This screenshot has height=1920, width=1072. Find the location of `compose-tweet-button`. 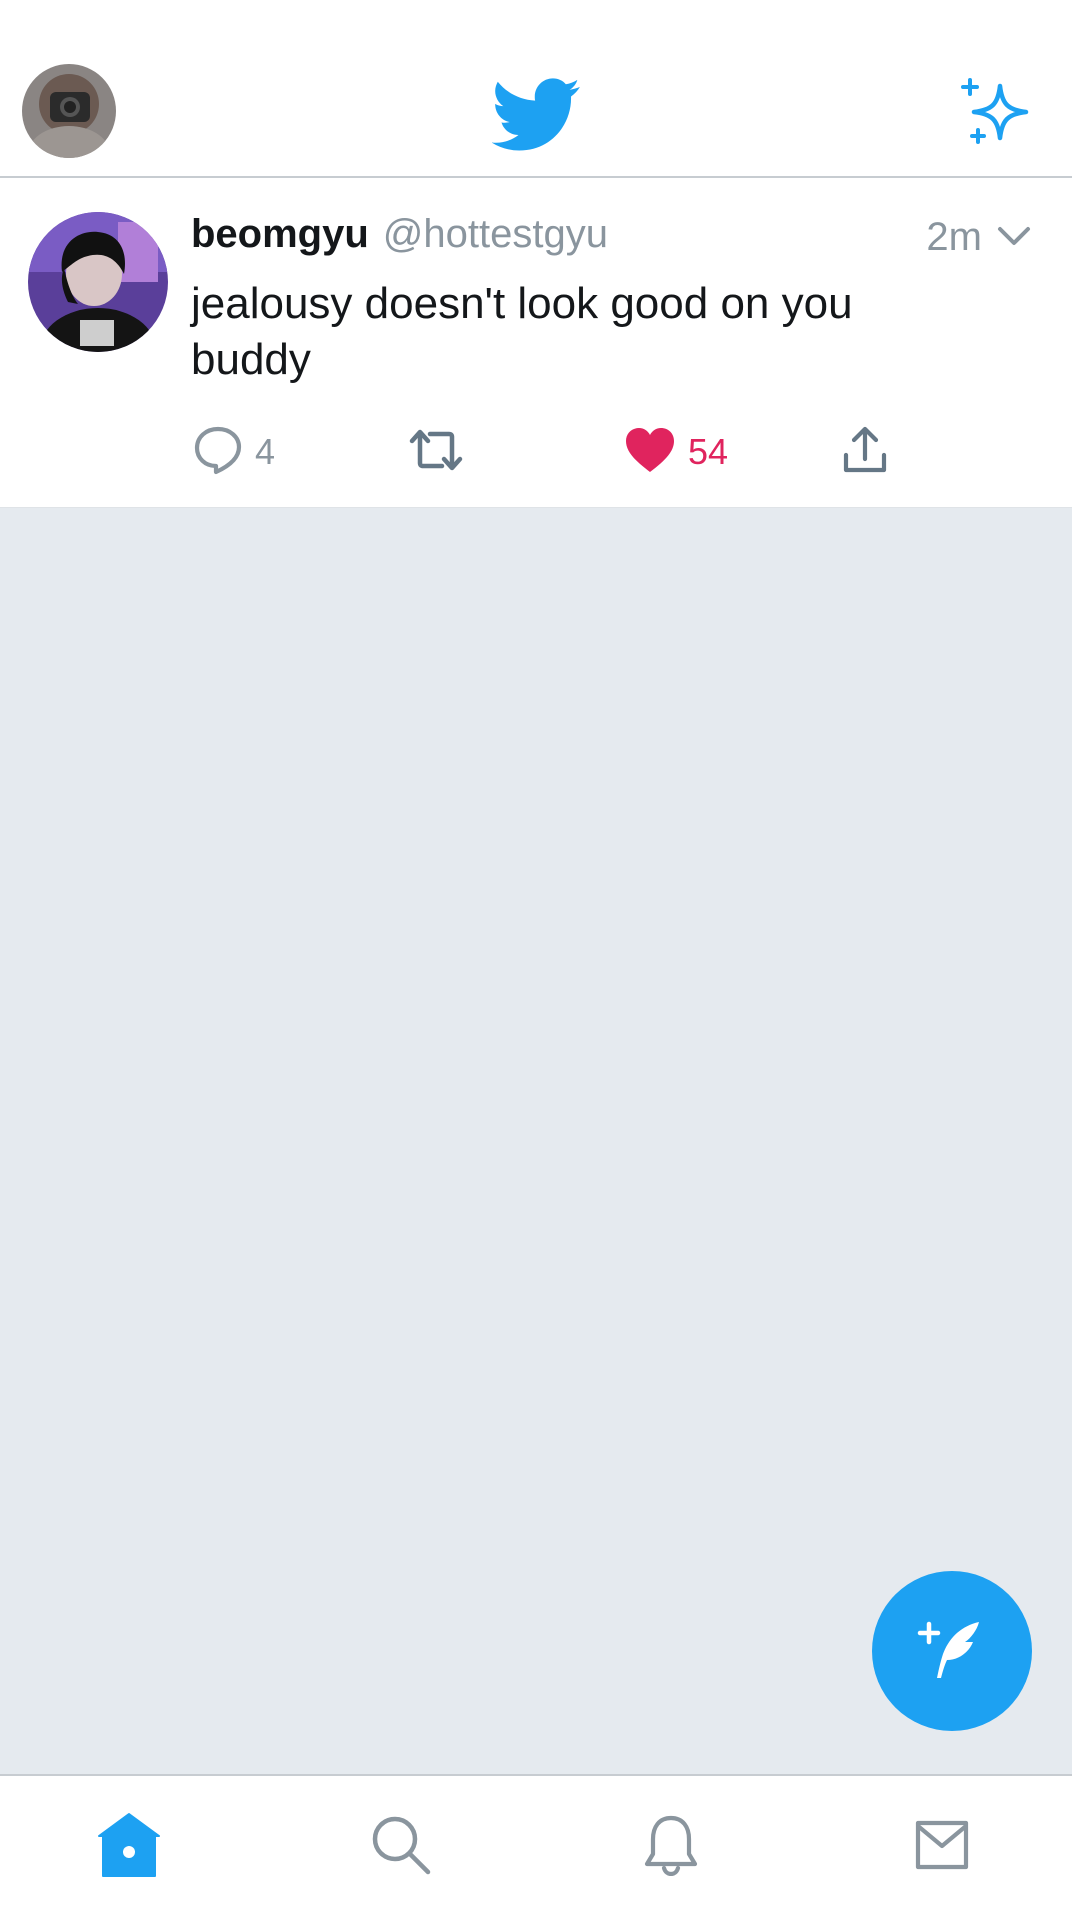

compose-tweet-button is located at coordinates (952, 1651).